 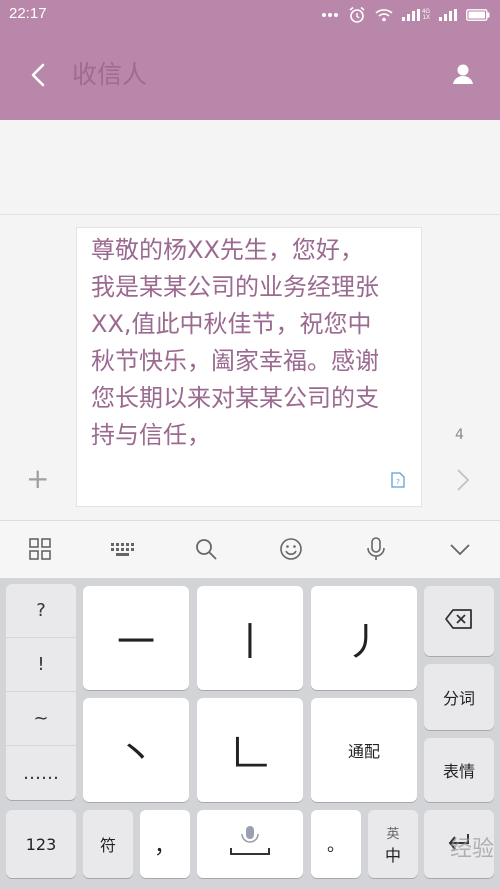 What do you see at coordinates (242, 75) in the screenshot?
I see `recipient-input: 收信人` at bounding box center [242, 75].